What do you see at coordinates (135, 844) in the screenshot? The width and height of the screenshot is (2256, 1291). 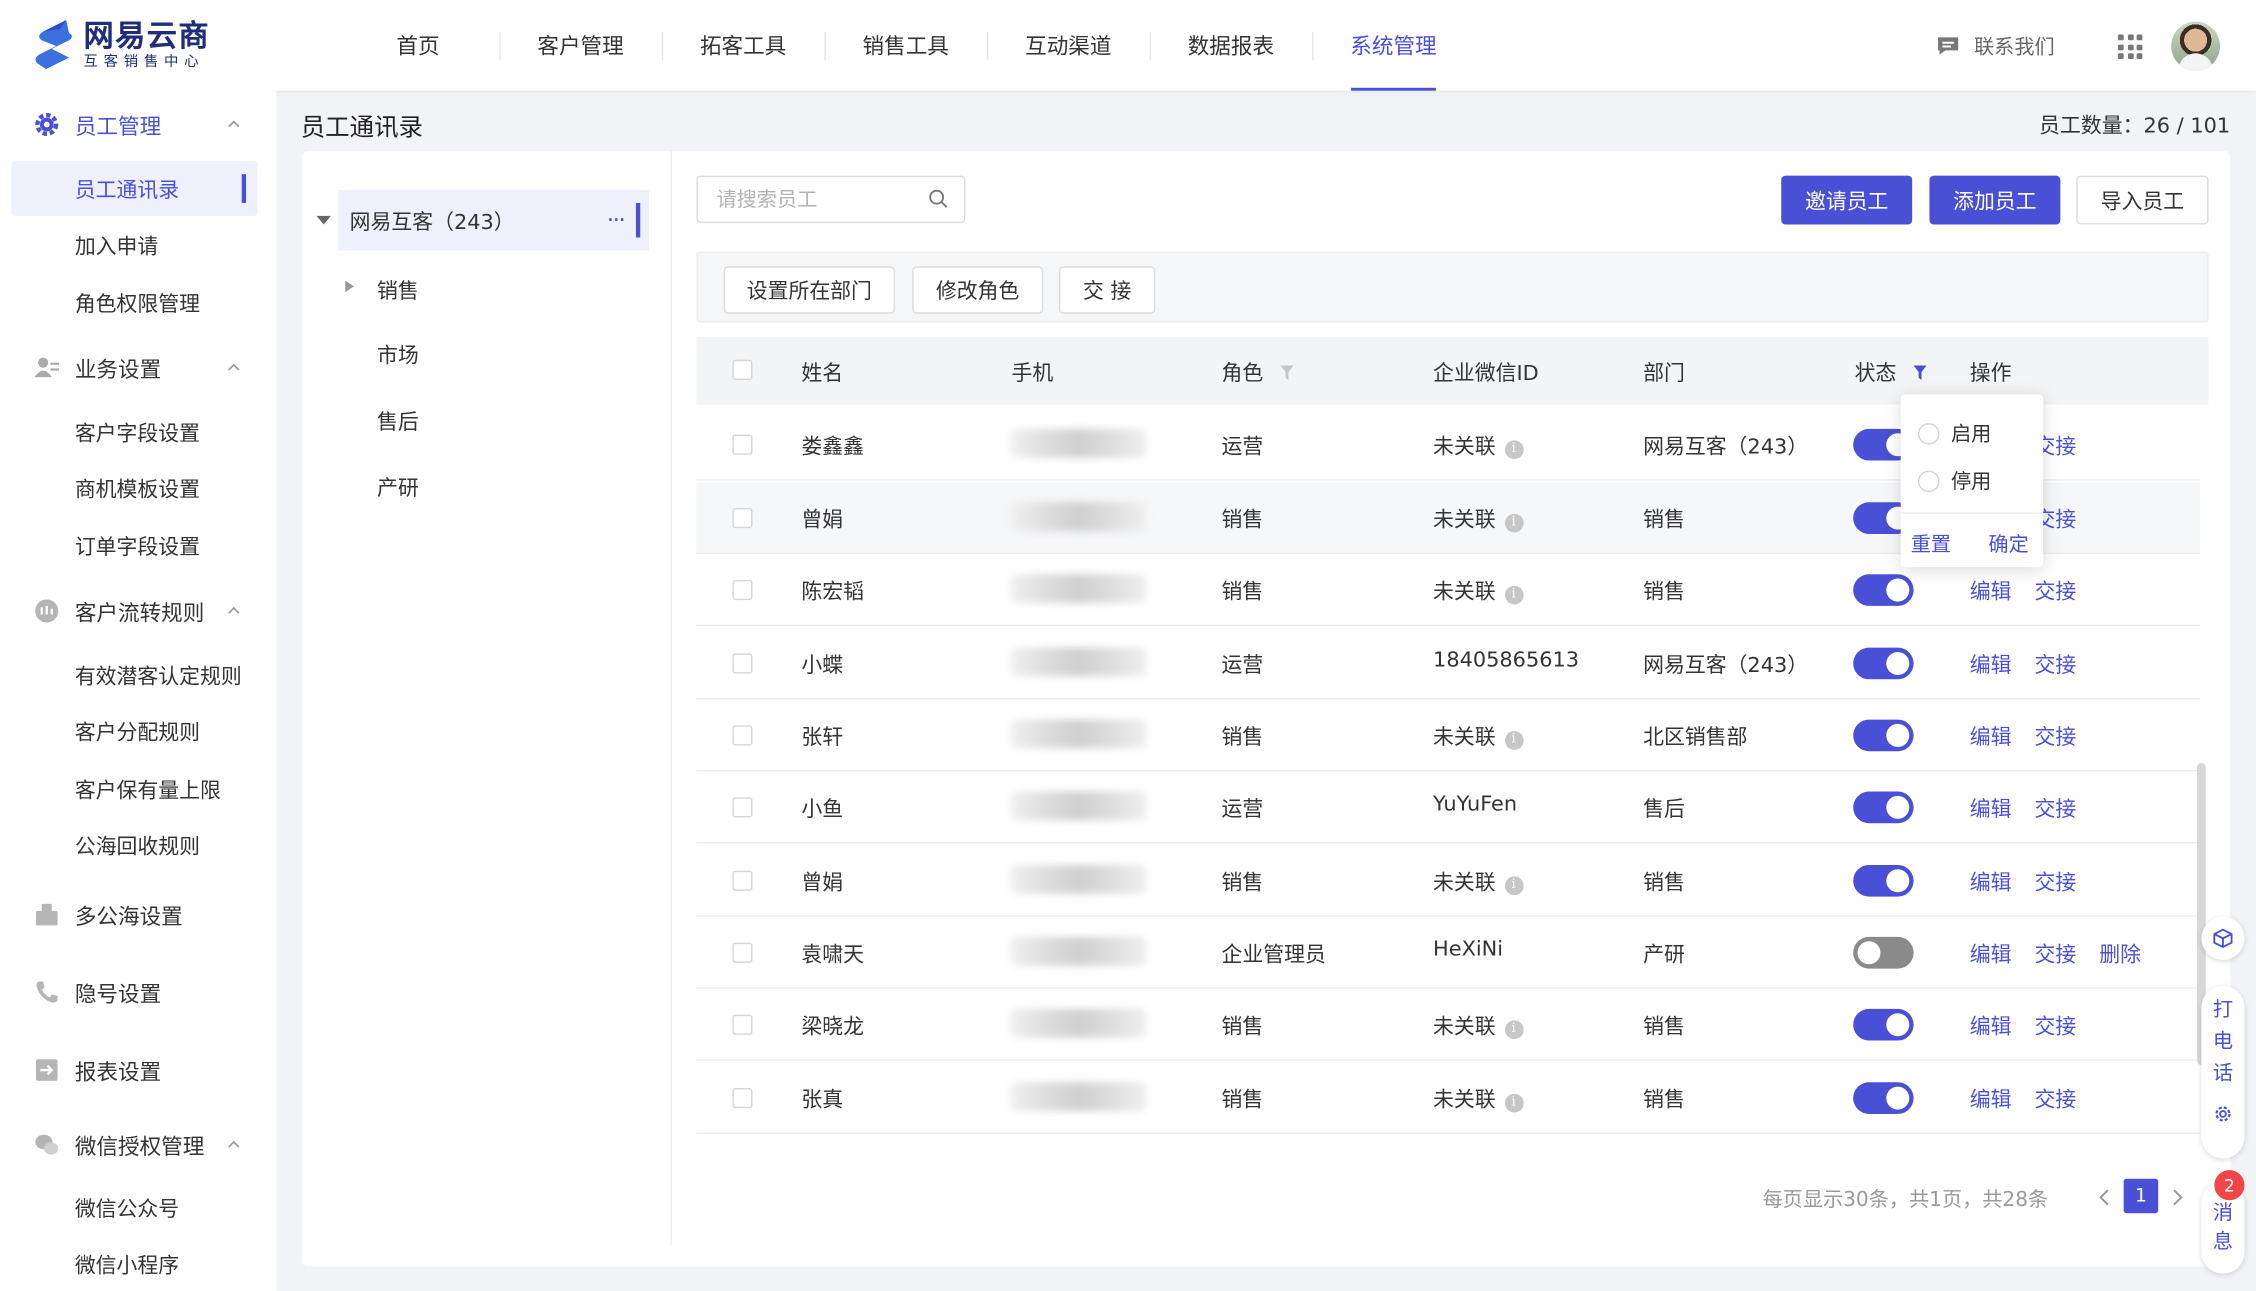 I see `sidebar-item-pool-recycle-rules: 公海回收规则` at bounding box center [135, 844].